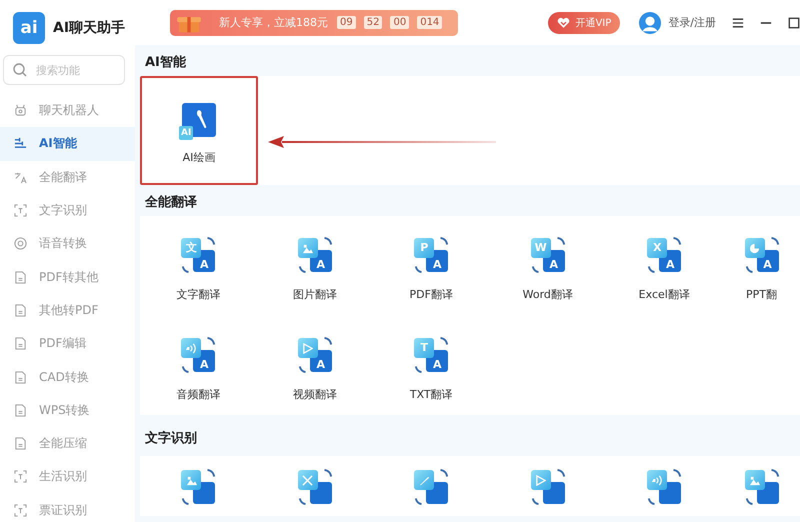  I want to click on sidebar-item: 语音转换, so click(67, 243).